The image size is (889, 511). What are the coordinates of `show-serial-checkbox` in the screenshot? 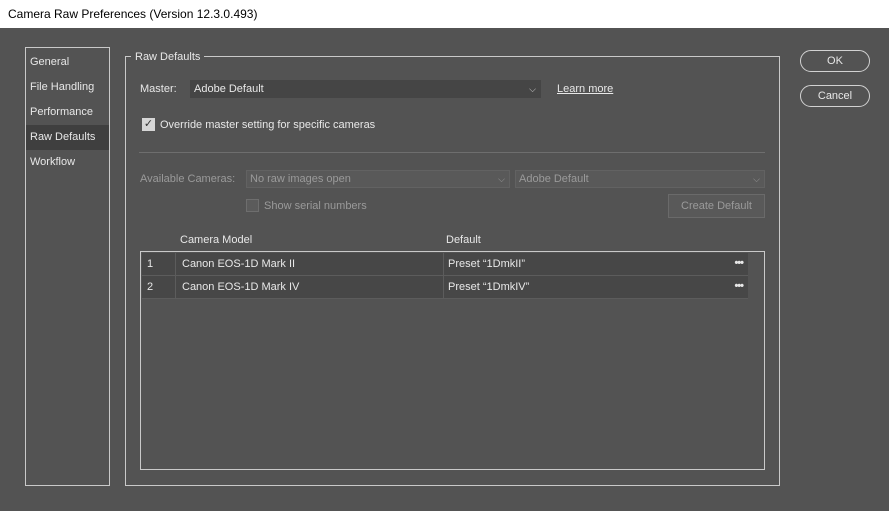 It's located at (252, 205).